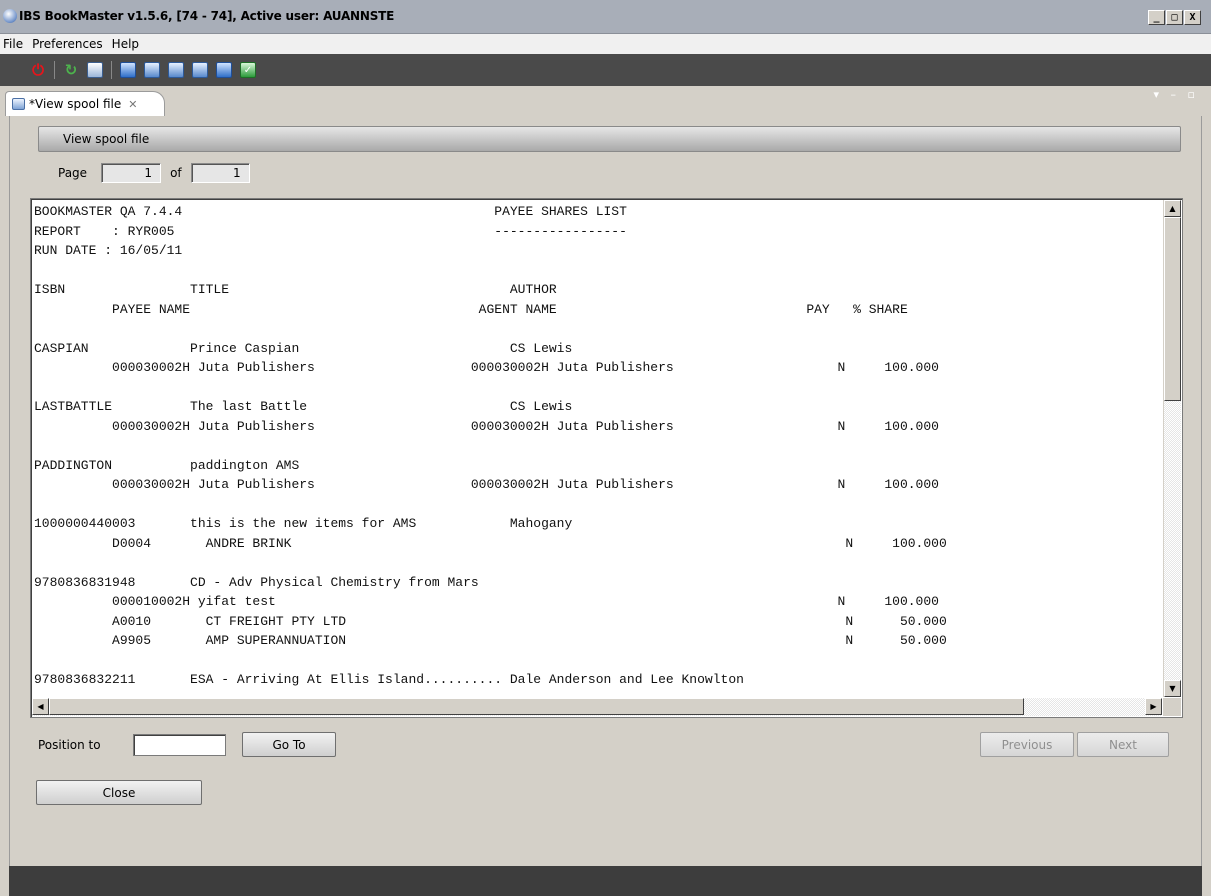 The height and width of the screenshot is (896, 1211). What do you see at coordinates (176, 70) in the screenshot?
I see `preview-icon` at bounding box center [176, 70].